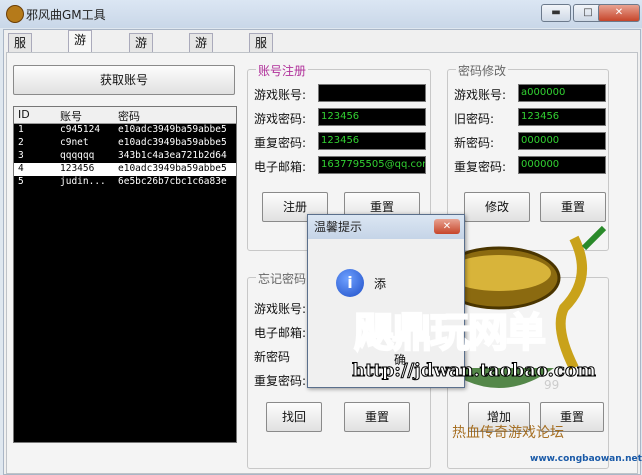  What do you see at coordinates (280, 309) in the screenshot?
I see `forgot-account-label: 游戏账号:` at bounding box center [280, 309].